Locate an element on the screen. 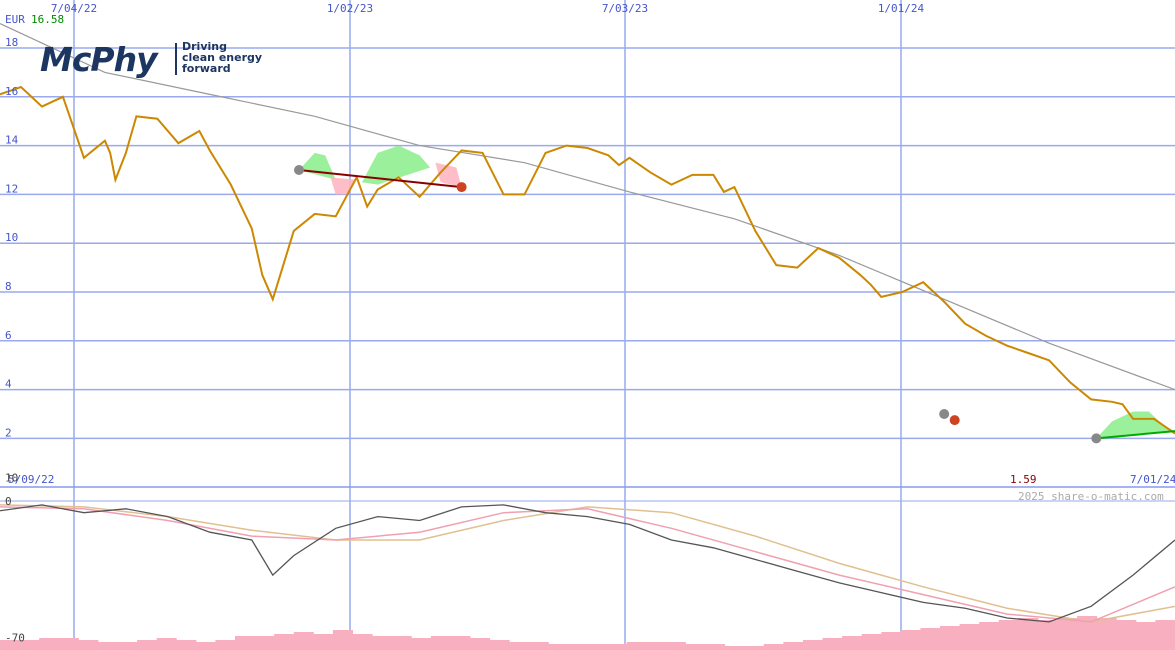 This screenshot has width=1175, height=650. y-tick-label: 2 is located at coordinates (8, 432).